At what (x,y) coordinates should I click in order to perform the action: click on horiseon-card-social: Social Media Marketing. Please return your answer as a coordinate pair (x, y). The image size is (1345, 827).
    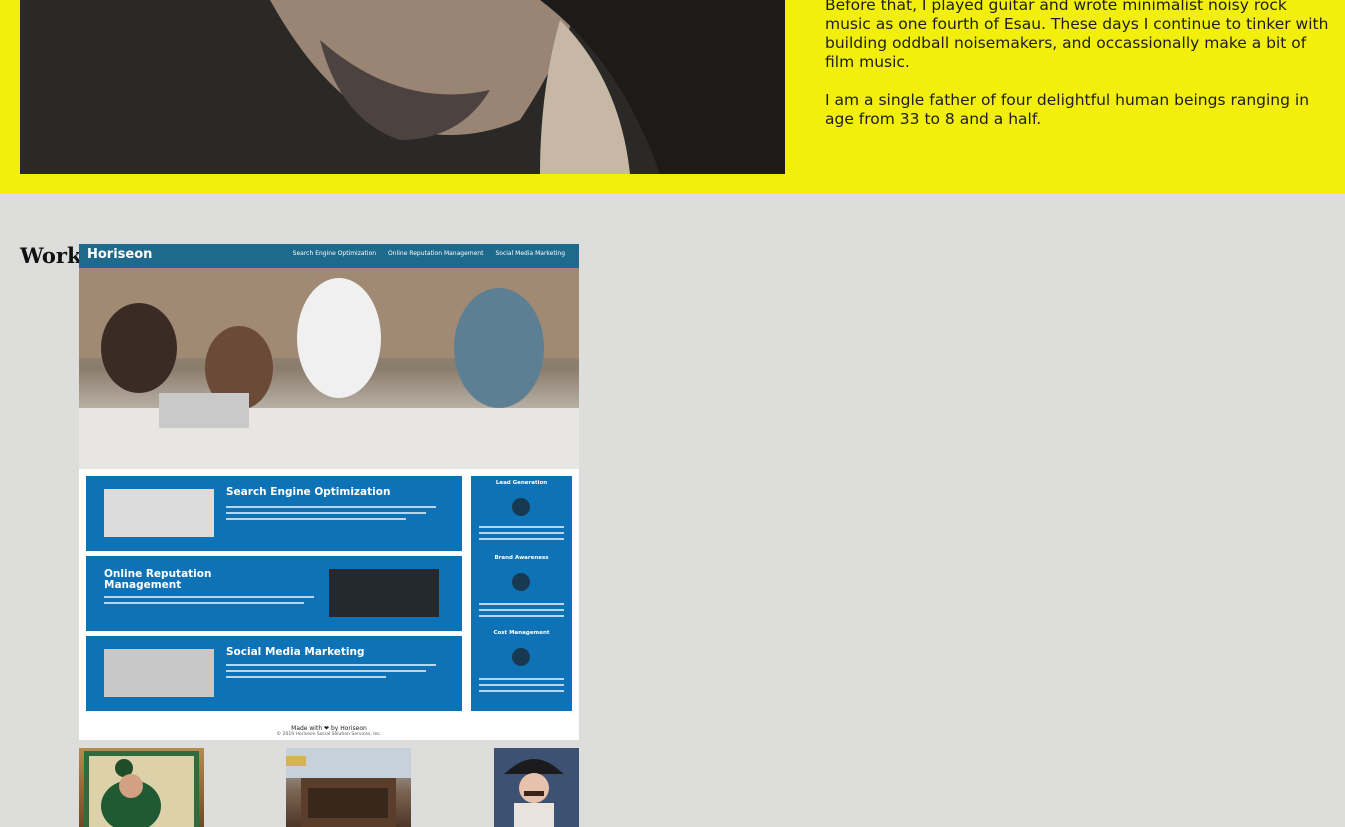
    Looking at the image, I should click on (274, 673).